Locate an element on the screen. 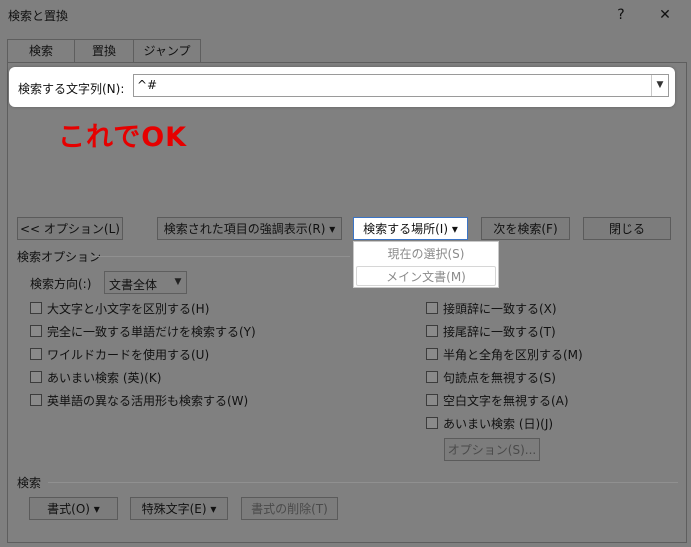 The image size is (691, 547). title-bar: 検索と置換 ? ✕ is located at coordinates (345, 15).